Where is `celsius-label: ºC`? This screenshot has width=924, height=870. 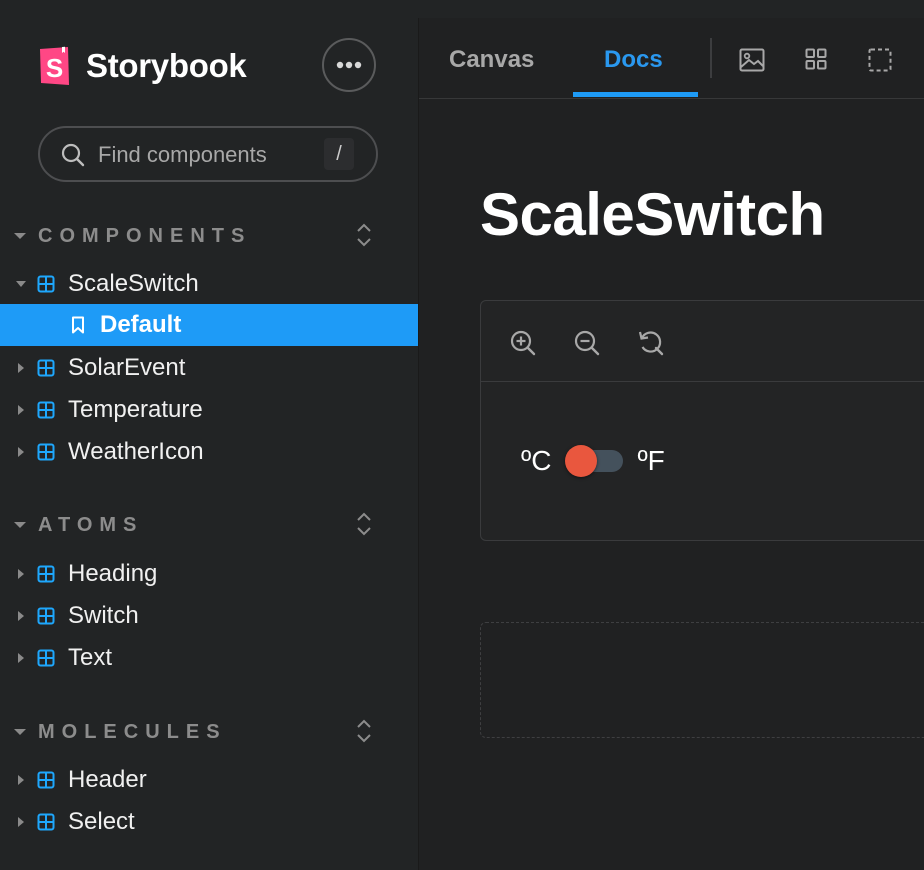 celsius-label: ºC is located at coordinates (536, 460).